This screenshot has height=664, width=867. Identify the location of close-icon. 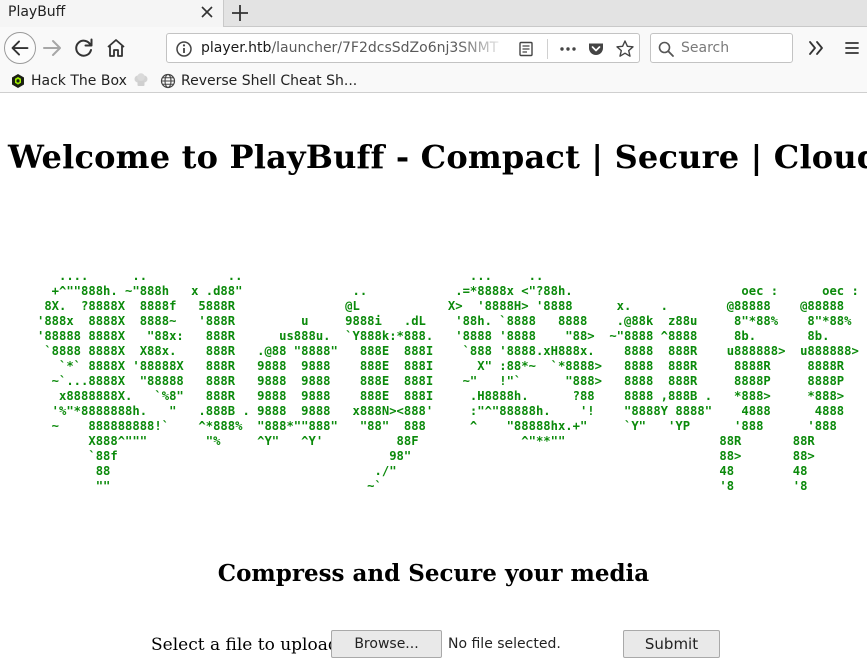
(207, 12).